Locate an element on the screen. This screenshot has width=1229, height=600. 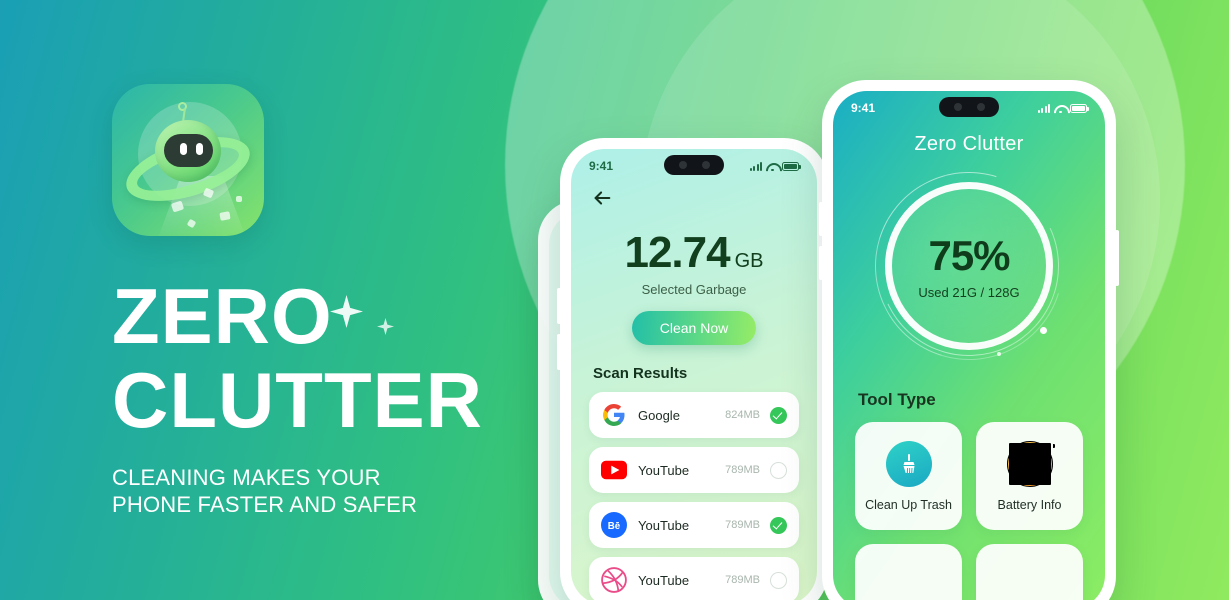
icon-robot-eye-right is located at coordinates (199, 149).